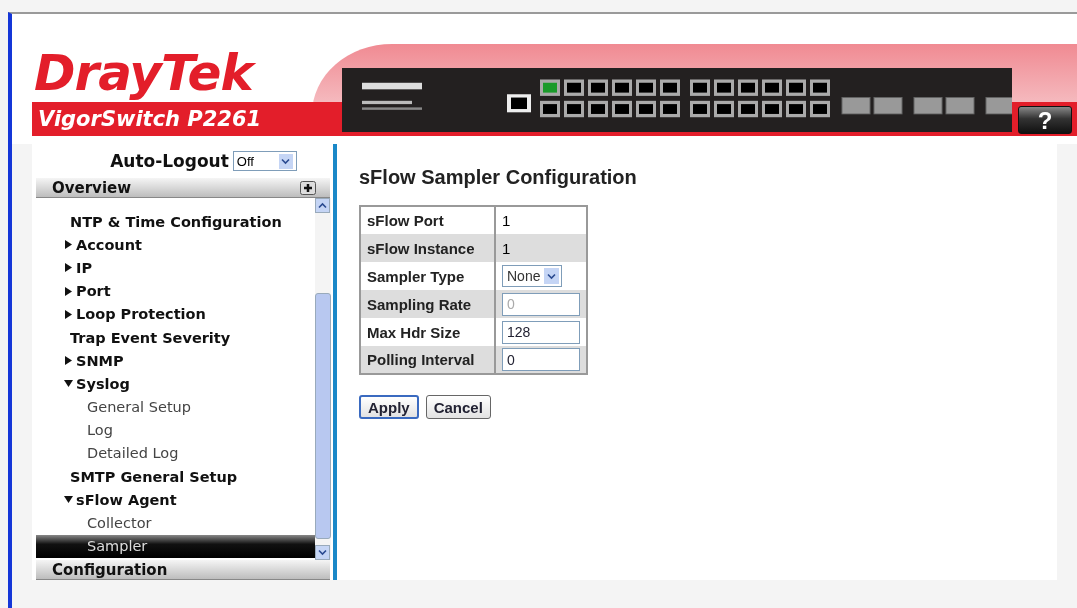 The image size is (1077, 608). Describe the element at coordinates (100, 360) in the screenshot. I see `menu-item-label: SNMP` at that location.